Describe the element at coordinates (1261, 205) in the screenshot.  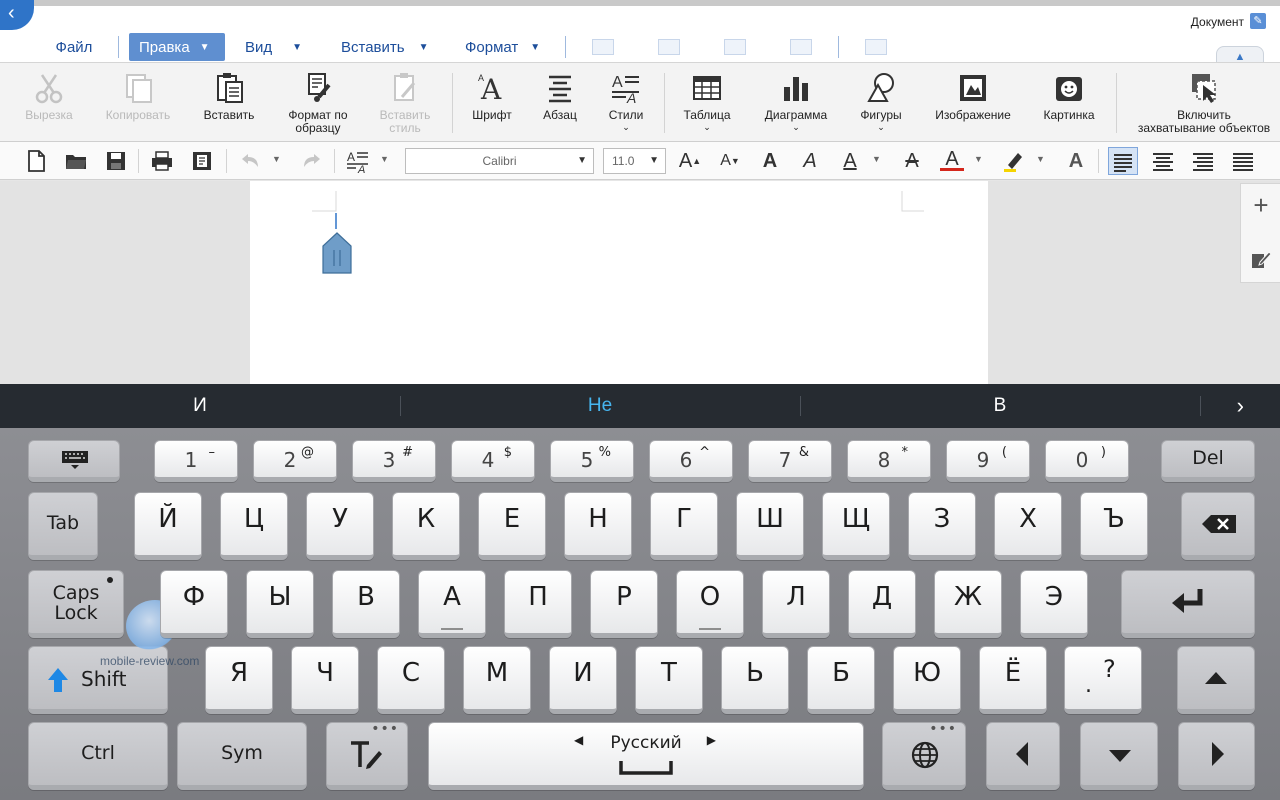
I see `add-icon: +` at that location.